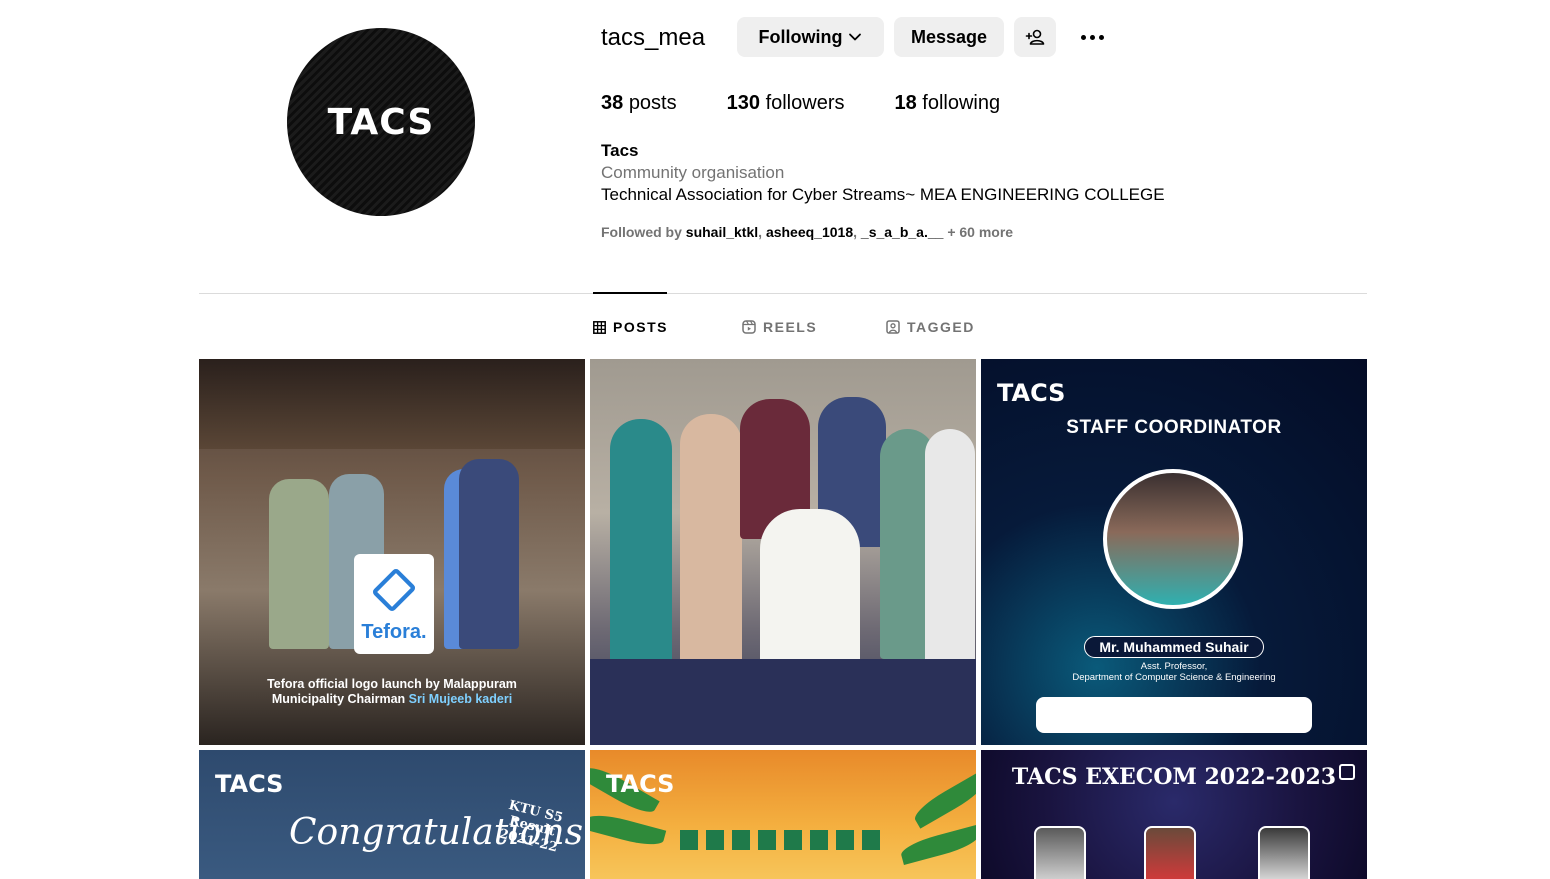  What do you see at coordinates (693, 172) in the screenshot?
I see `profile-category: Community organisation` at bounding box center [693, 172].